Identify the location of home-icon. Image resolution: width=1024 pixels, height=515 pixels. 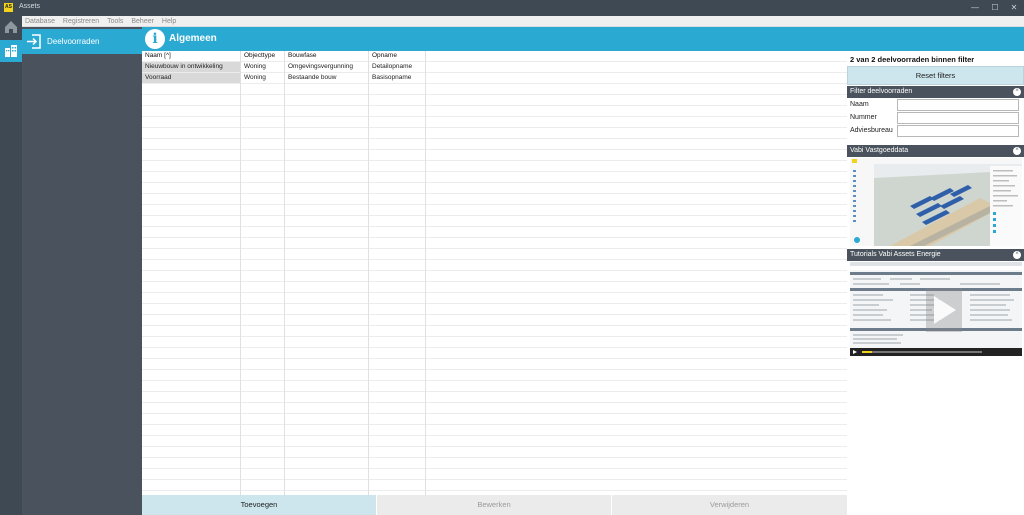
(11, 27).